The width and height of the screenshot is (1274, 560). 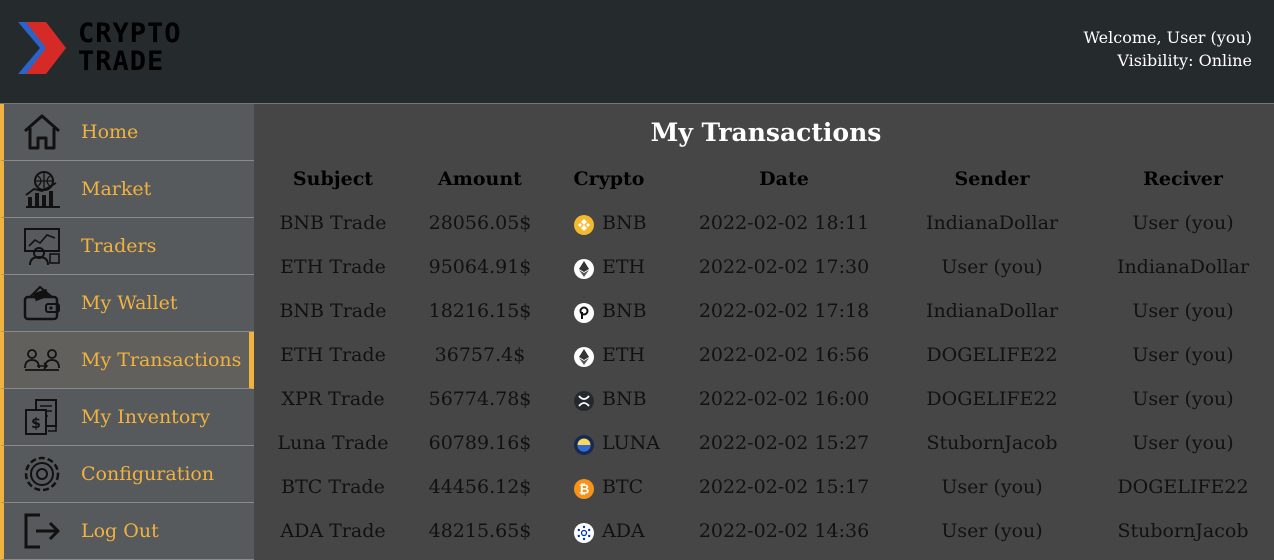 I want to click on cell-amount: 60789.16$, so click(x=480, y=443).